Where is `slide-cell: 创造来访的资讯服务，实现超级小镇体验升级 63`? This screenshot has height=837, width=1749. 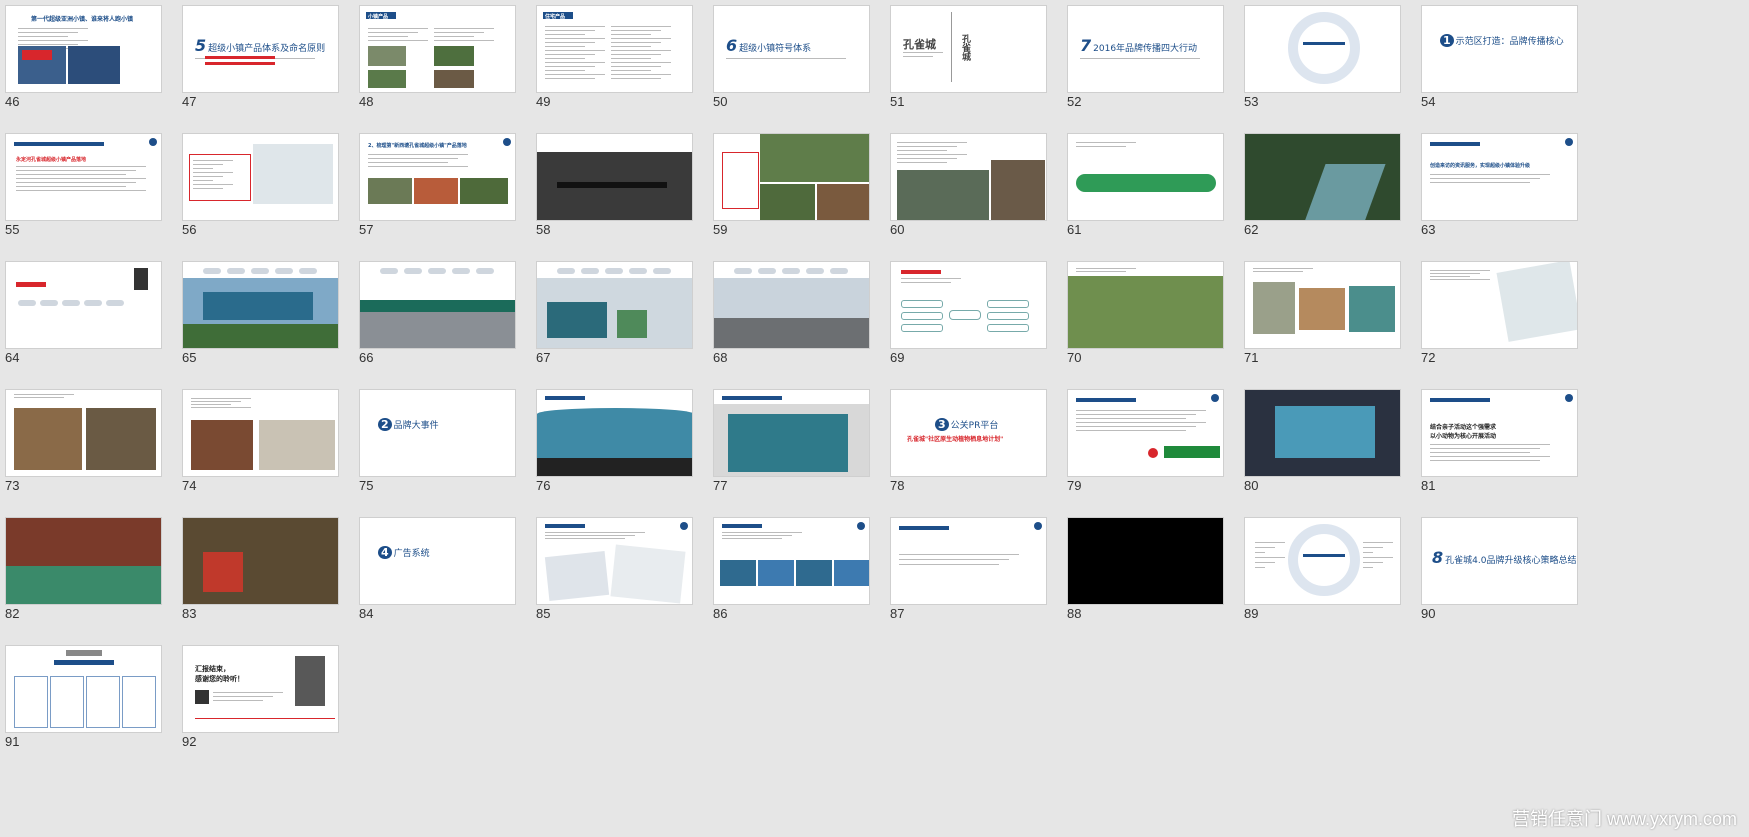
slide-cell: 创造来访的资讯服务，实现超级小镇体验升级 63 is located at coordinates (1498, 183).